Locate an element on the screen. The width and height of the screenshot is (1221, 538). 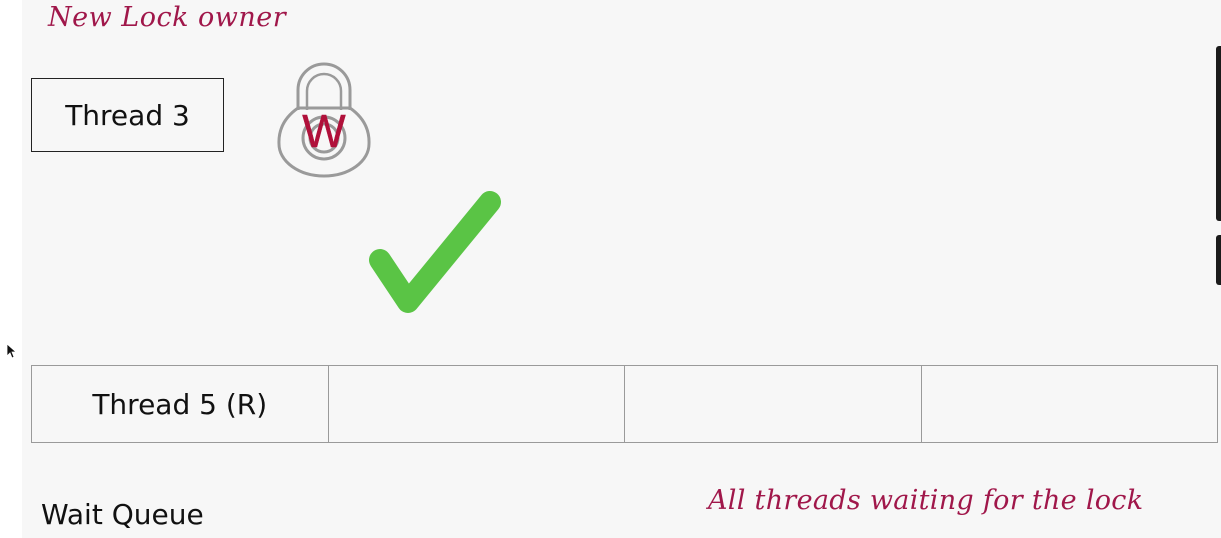
wait-queue-note: All threads waiting for the lock is located at coordinates (926, 500).